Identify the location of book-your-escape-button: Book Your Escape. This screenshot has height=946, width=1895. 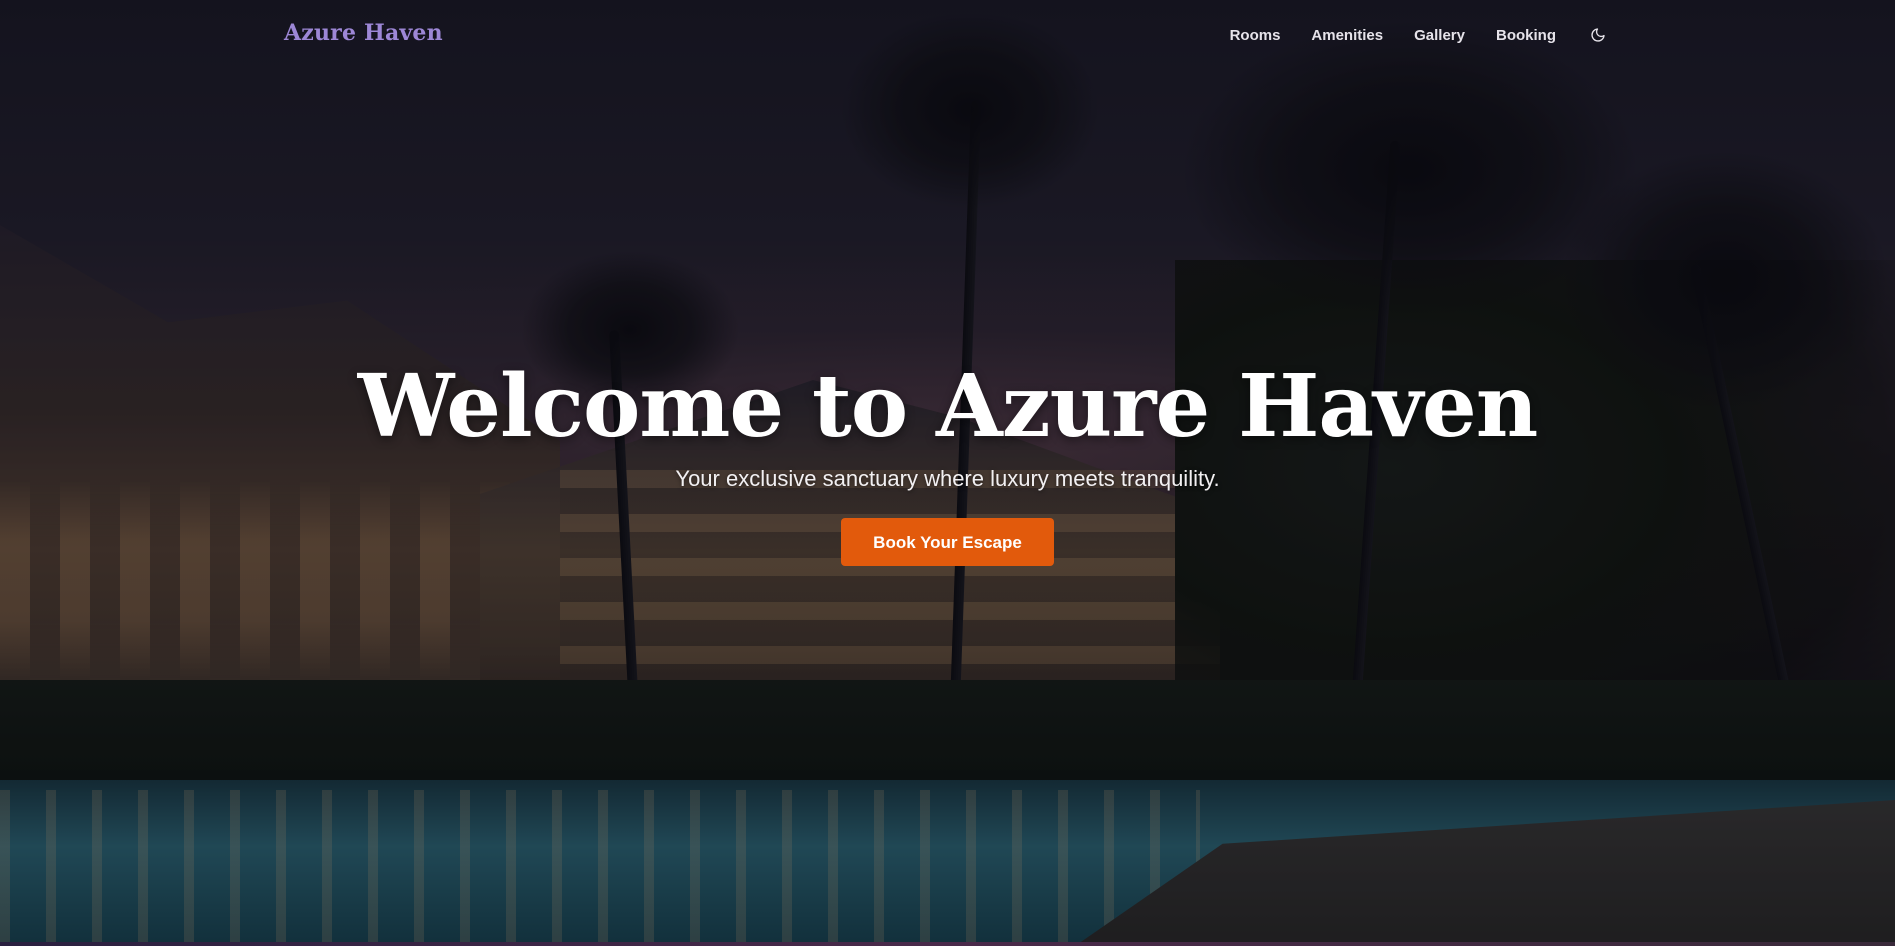
(947, 542).